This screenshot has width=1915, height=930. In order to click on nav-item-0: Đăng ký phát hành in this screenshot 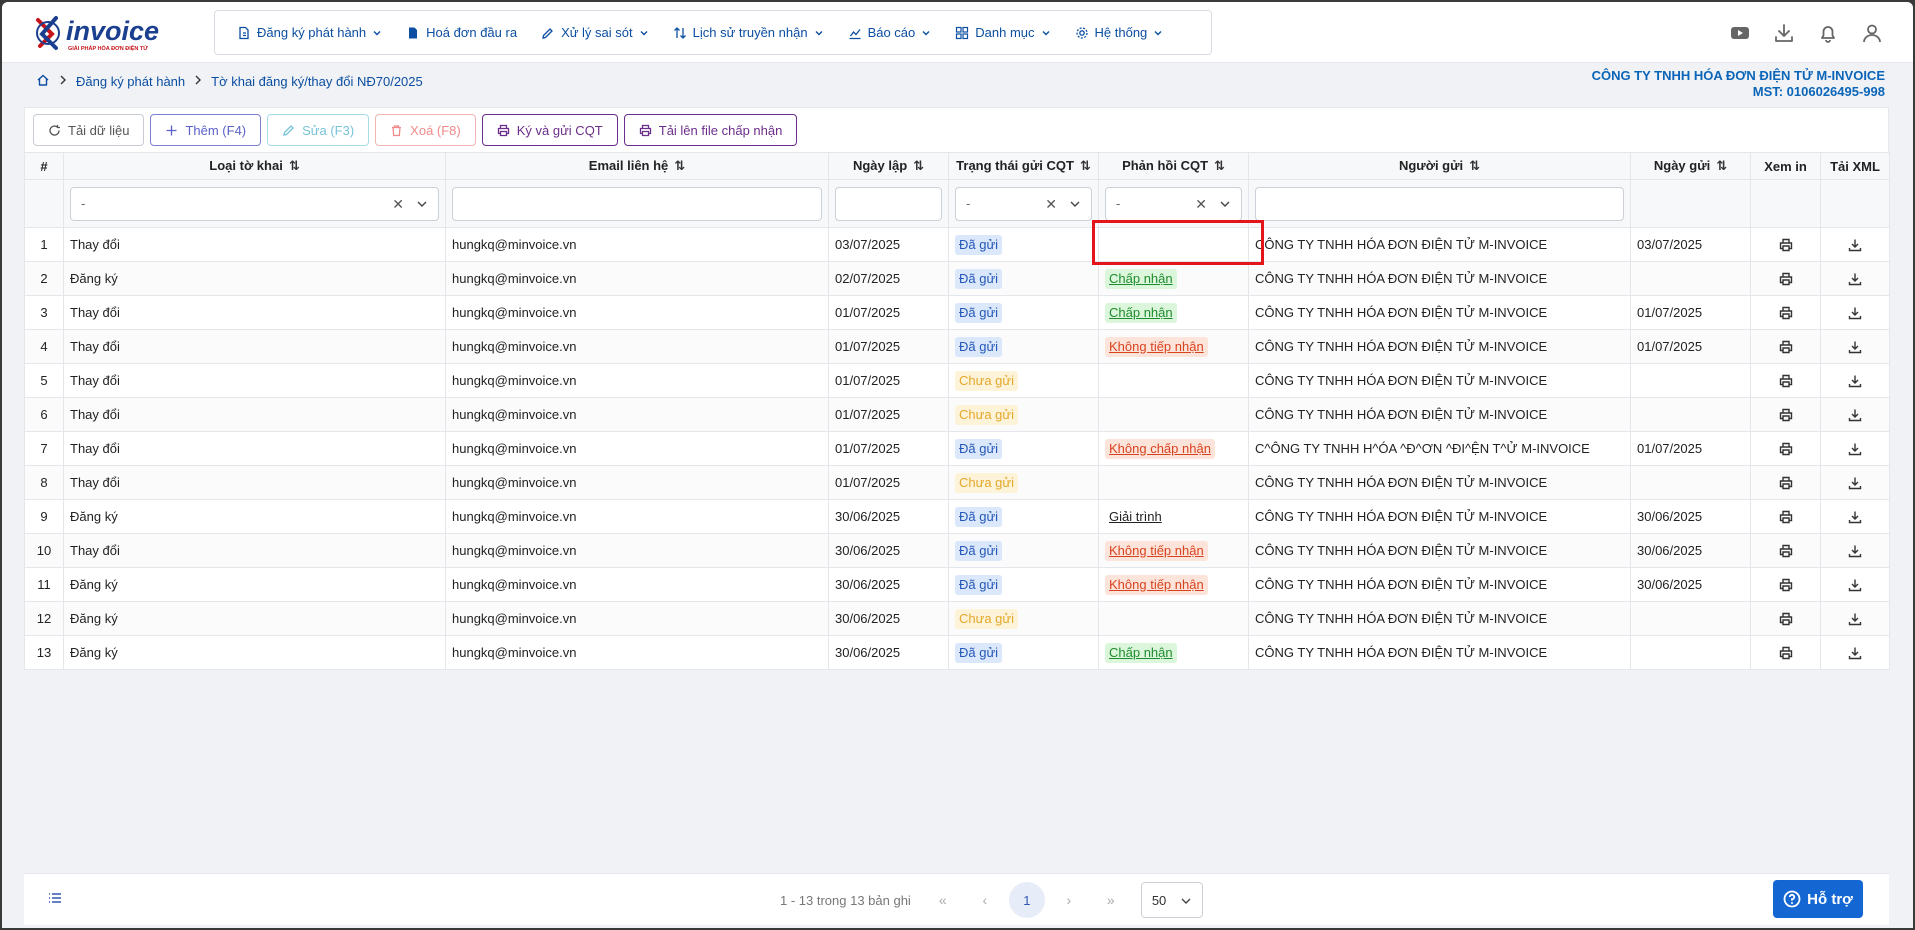, I will do `click(309, 32)`.